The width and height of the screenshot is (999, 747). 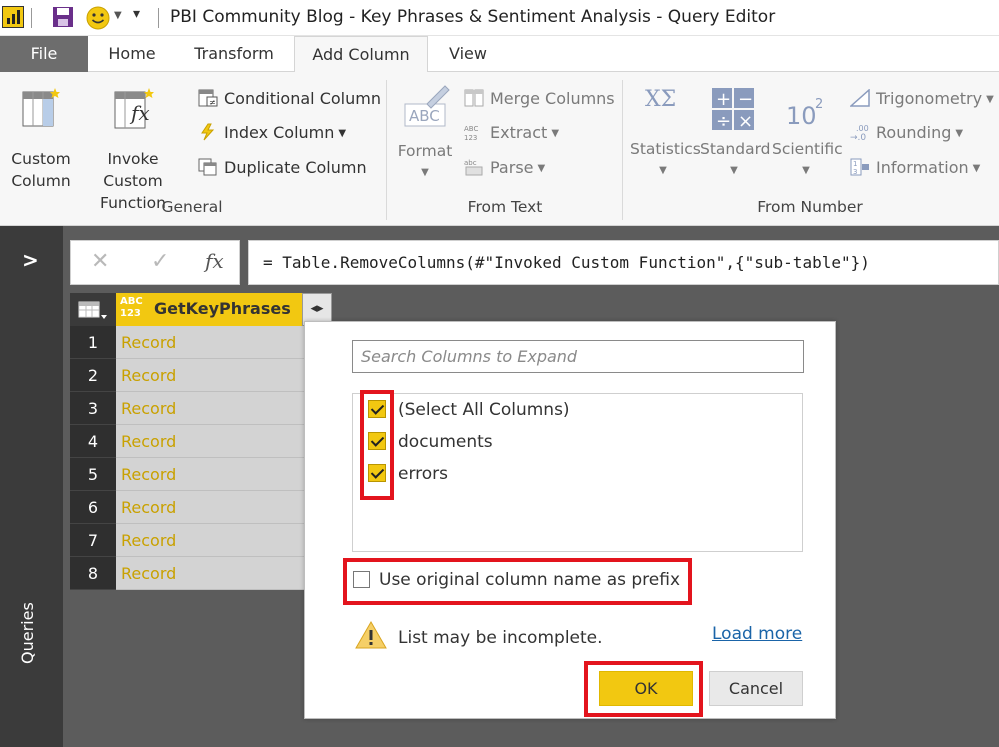 What do you see at coordinates (234, 54) in the screenshot?
I see `tab-transform: Transform` at bounding box center [234, 54].